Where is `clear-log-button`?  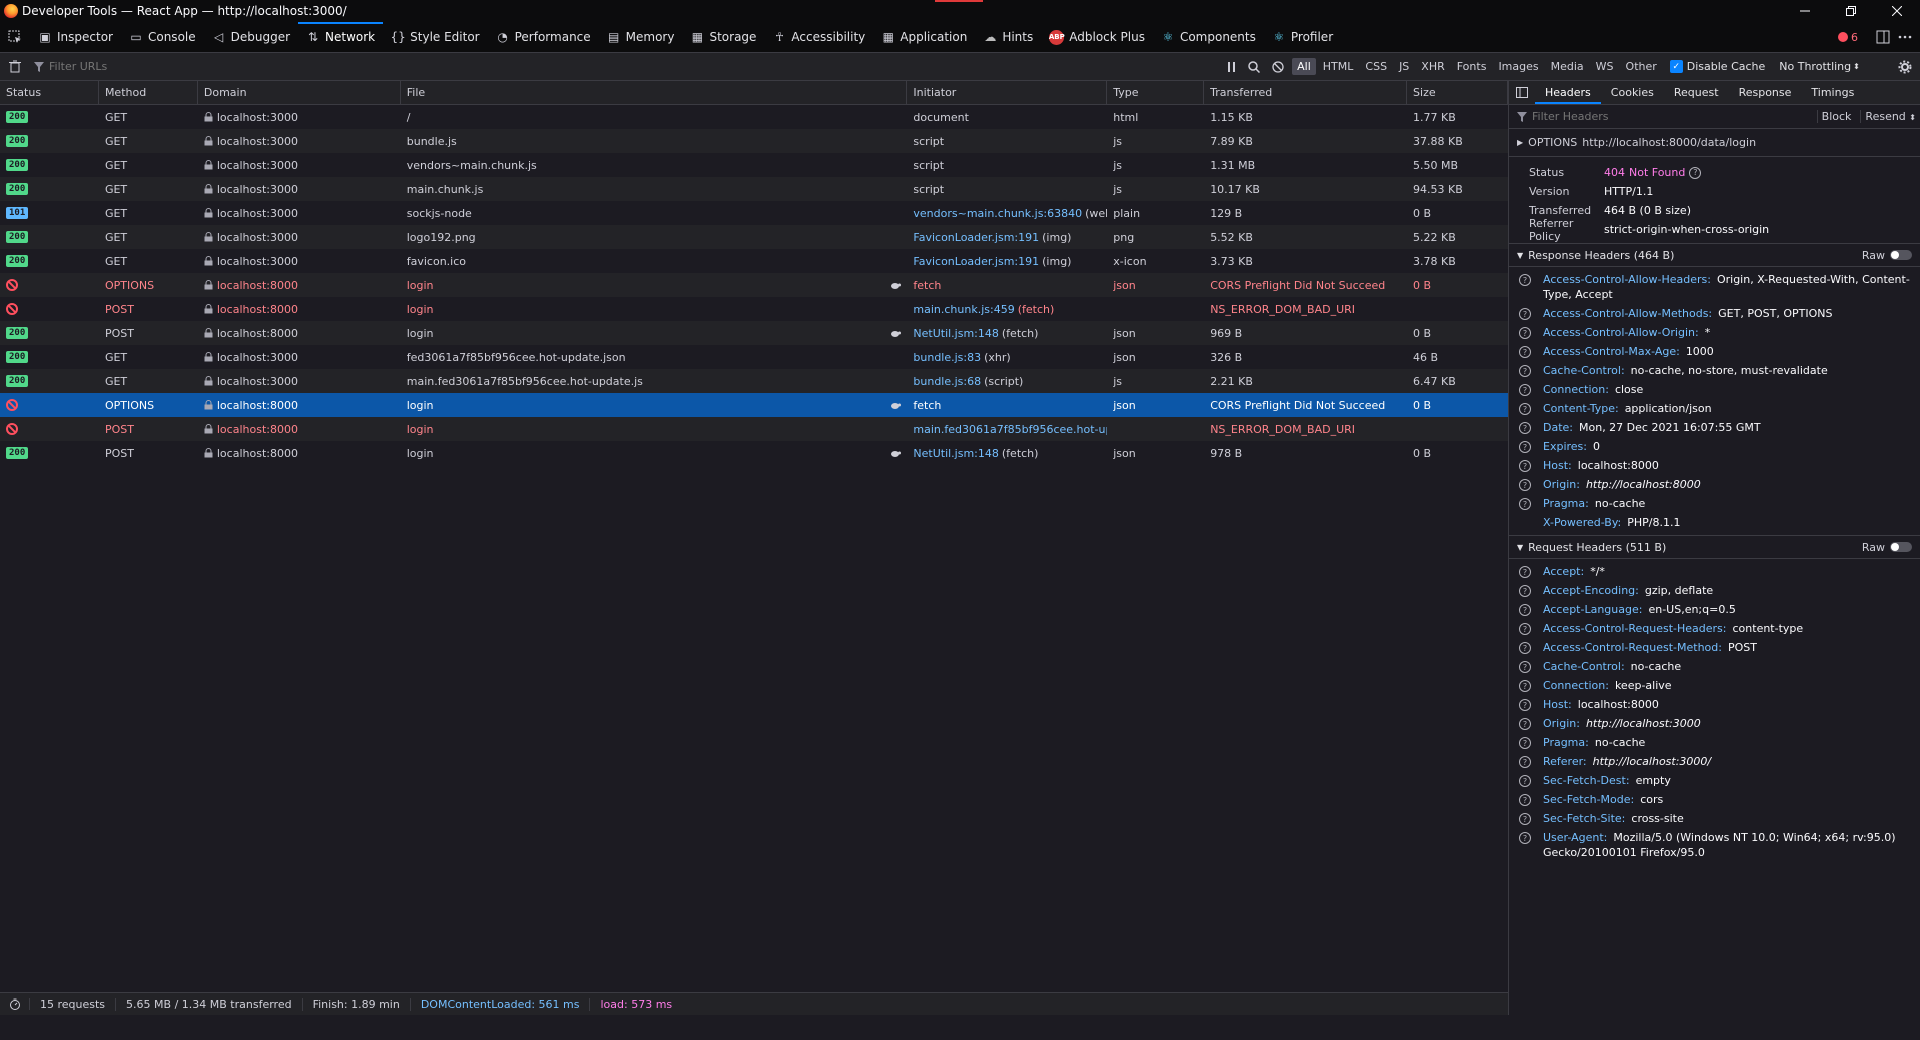
clear-log-button is located at coordinates (15, 66).